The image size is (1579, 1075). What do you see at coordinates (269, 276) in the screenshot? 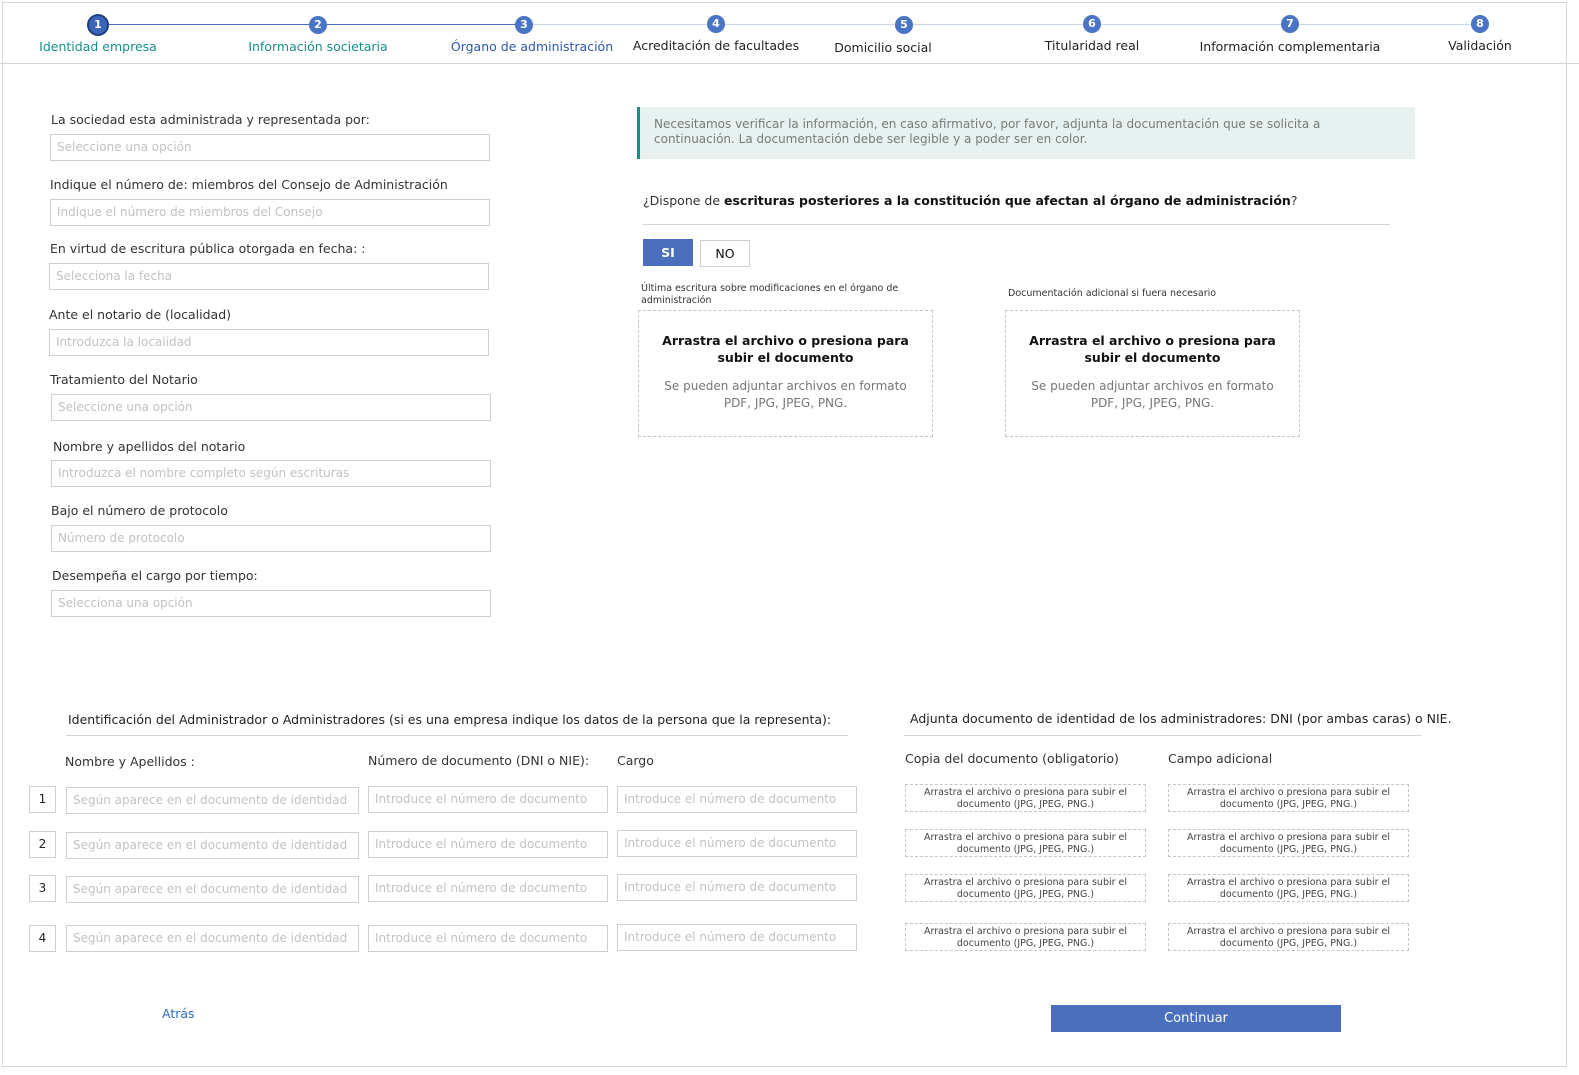
I see `fecha-escritura-datepicker: Selecciona la fecha` at bounding box center [269, 276].